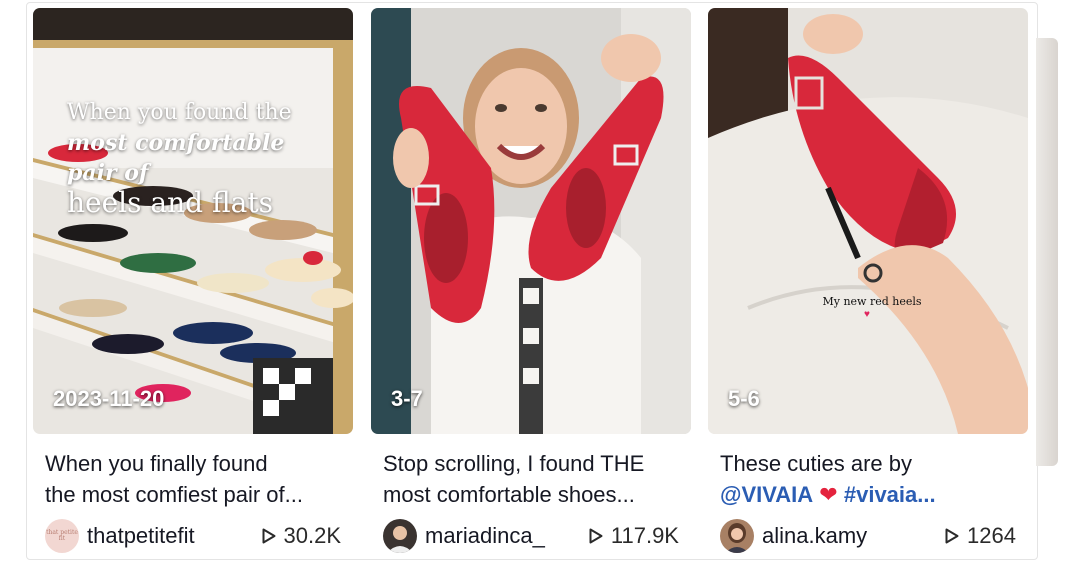 This screenshot has height=561, width=1080. Describe the element at coordinates (744, 398) in the screenshot. I see `date-badge: 5-6` at that location.